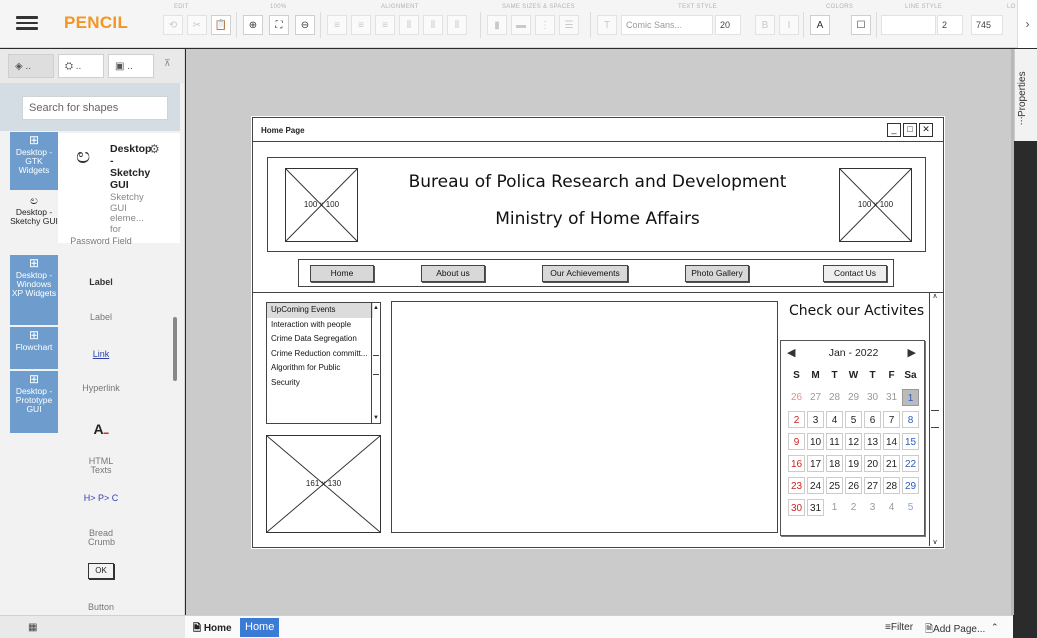  Describe the element at coordinates (910, 130) in the screenshot. I see `maximize-icon: □` at that location.